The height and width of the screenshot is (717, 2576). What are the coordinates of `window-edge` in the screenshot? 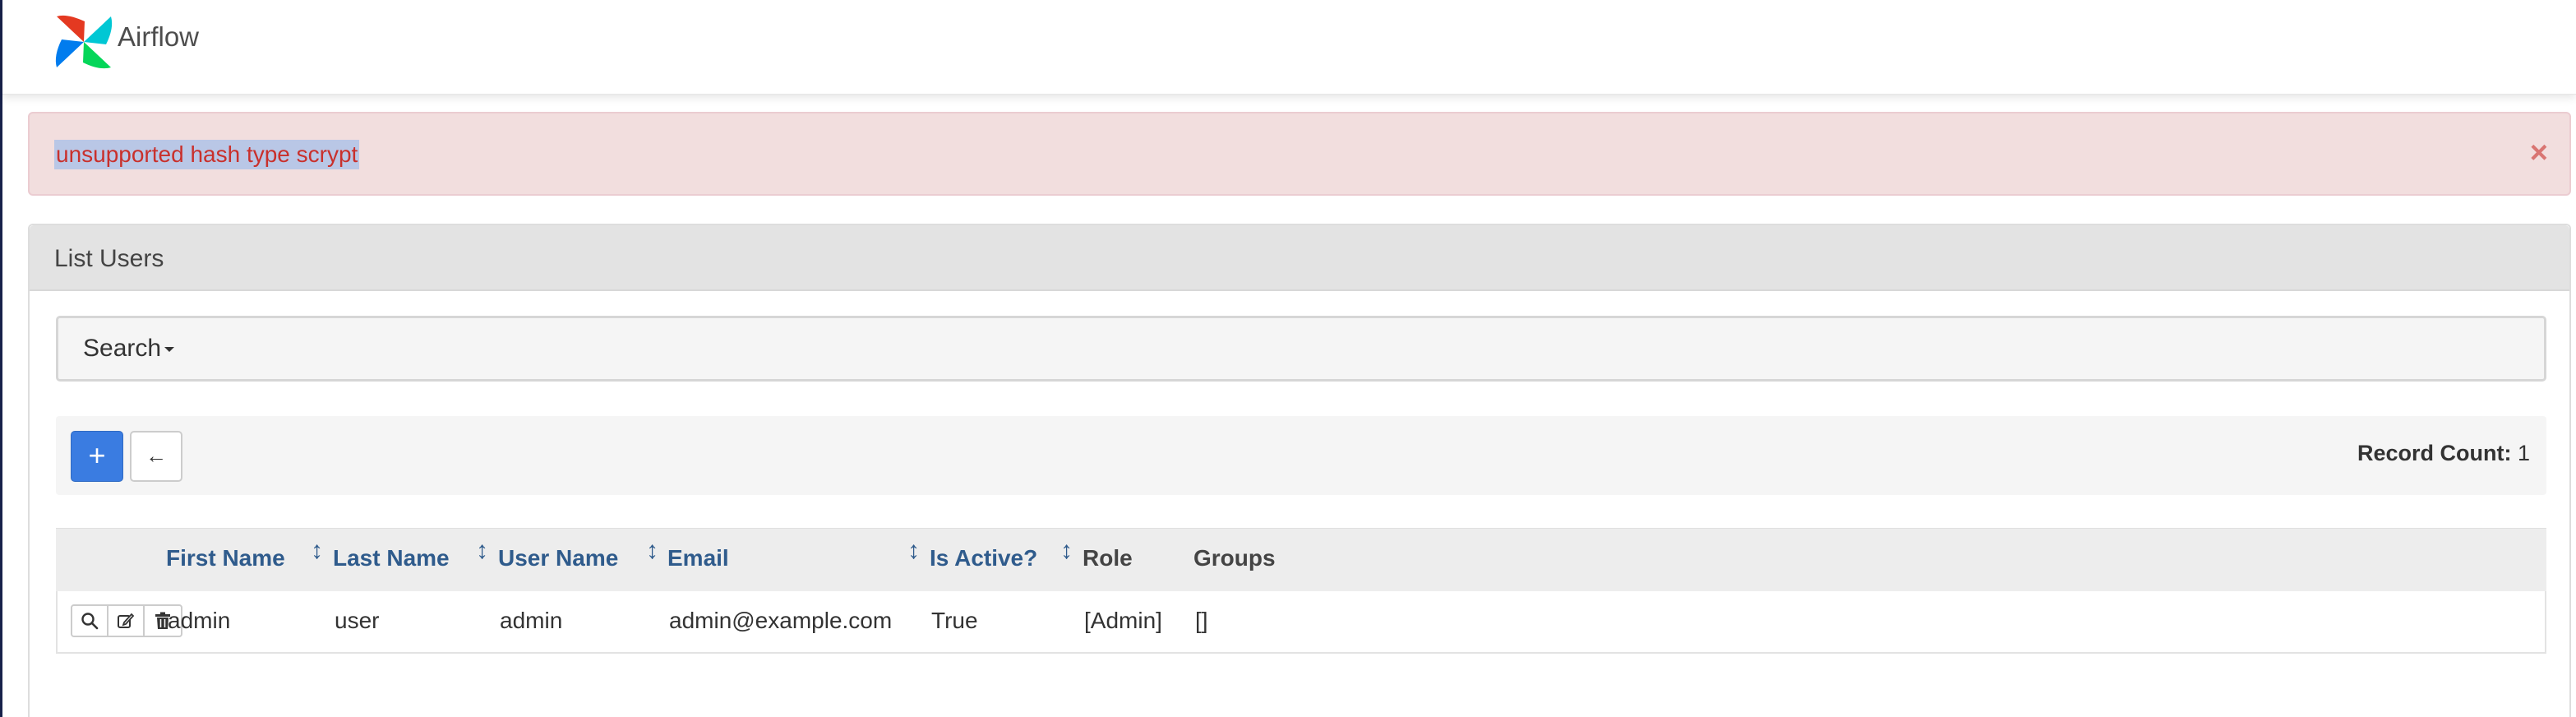 It's located at (1, 358).